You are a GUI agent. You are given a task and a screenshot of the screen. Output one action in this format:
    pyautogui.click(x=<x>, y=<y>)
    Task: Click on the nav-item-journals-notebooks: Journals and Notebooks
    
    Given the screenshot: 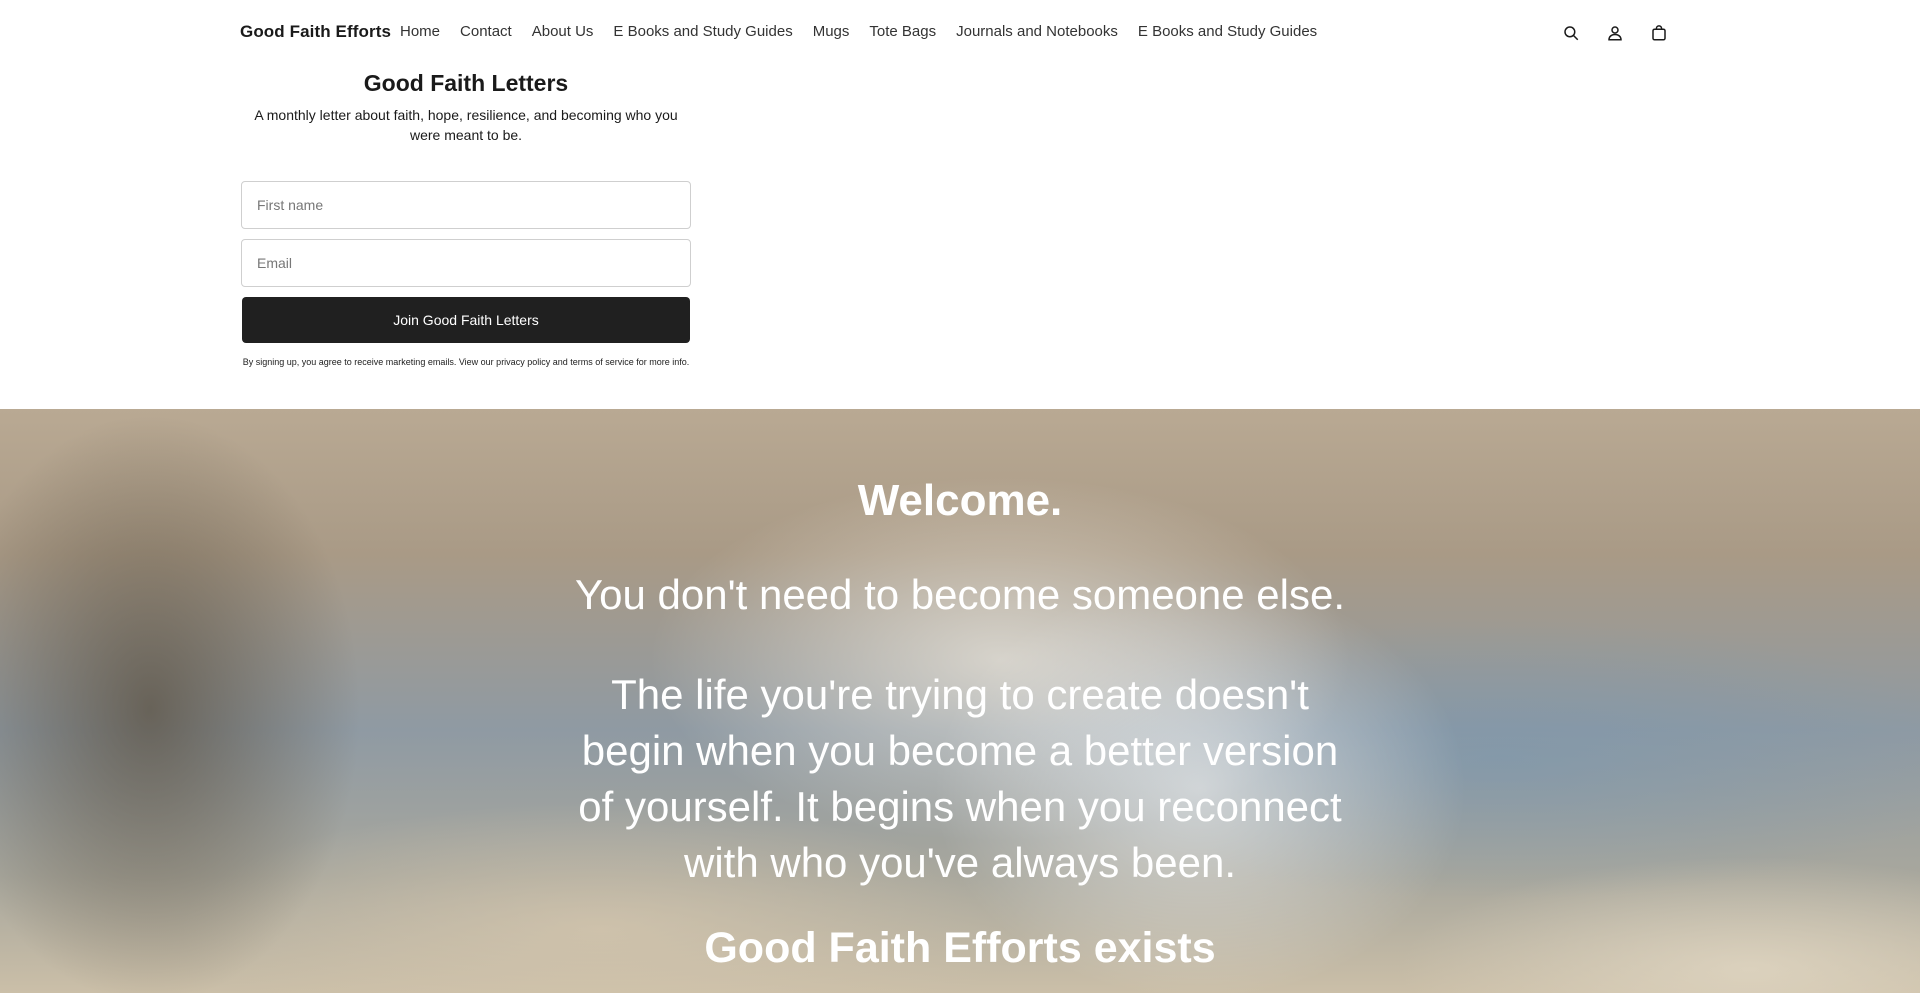 What is the action you would take?
    pyautogui.click(x=1037, y=31)
    